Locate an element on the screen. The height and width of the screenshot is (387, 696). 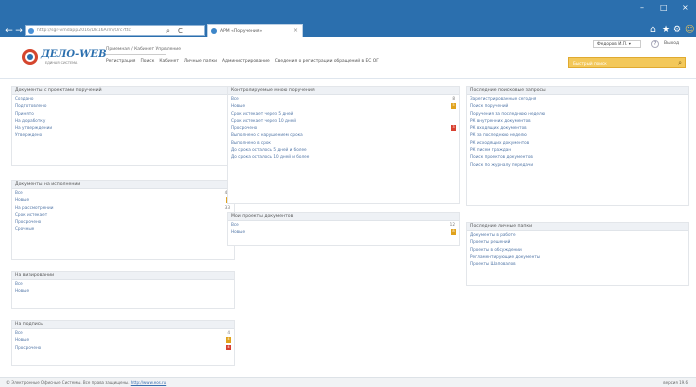
app-logo: ДЕЛО-WEB is located at coordinates (74, 54).